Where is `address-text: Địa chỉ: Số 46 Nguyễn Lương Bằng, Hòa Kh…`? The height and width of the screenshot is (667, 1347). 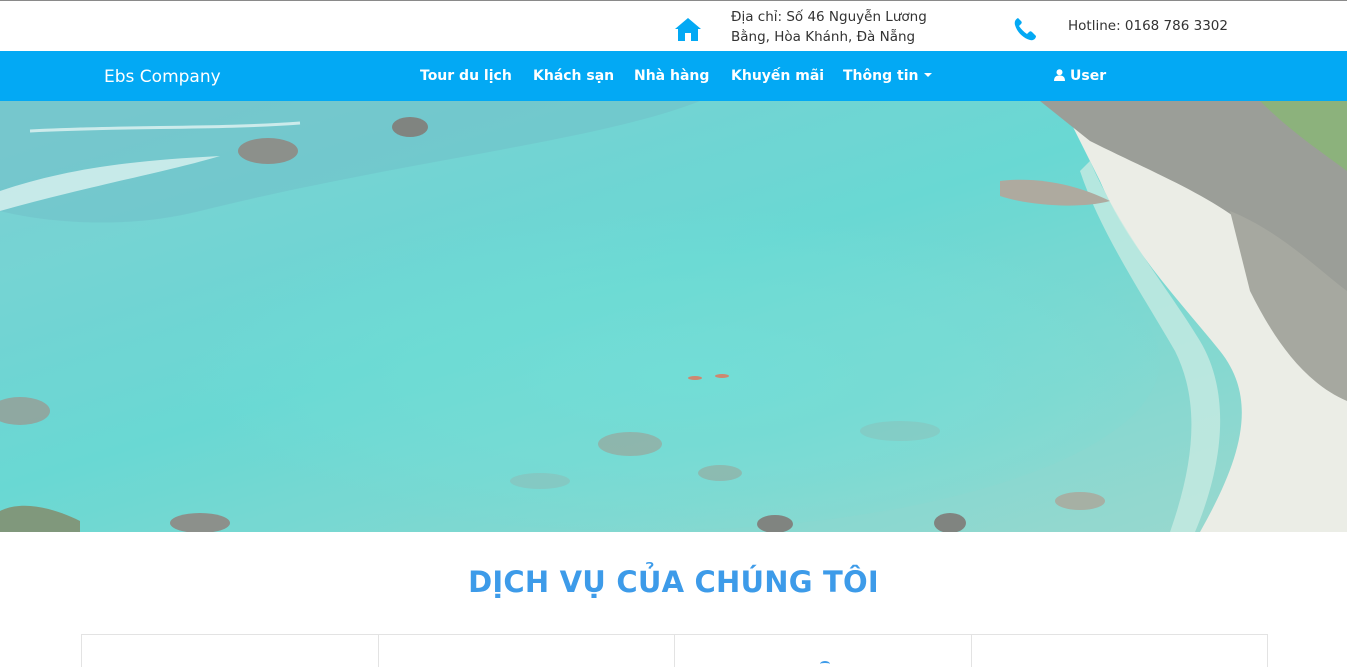 address-text: Địa chỉ: Số 46 Nguyễn Lương Bằng, Hòa Kh… is located at coordinates (829, 27).